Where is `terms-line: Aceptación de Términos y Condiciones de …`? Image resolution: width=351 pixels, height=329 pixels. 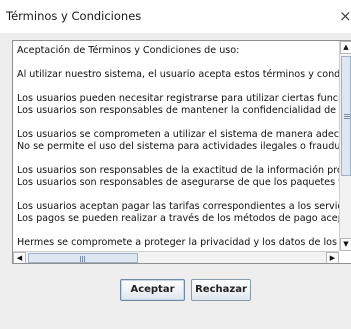
terms-line: Aceptación de Términos y Condiciones de … is located at coordinates (128, 50).